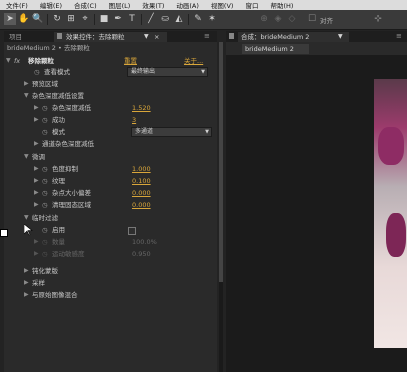  What do you see at coordinates (110, 205) in the screenshot?
I see `param-row: ▶ ◷ 清理固态区域 0.000` at bounding box center [110, 205].